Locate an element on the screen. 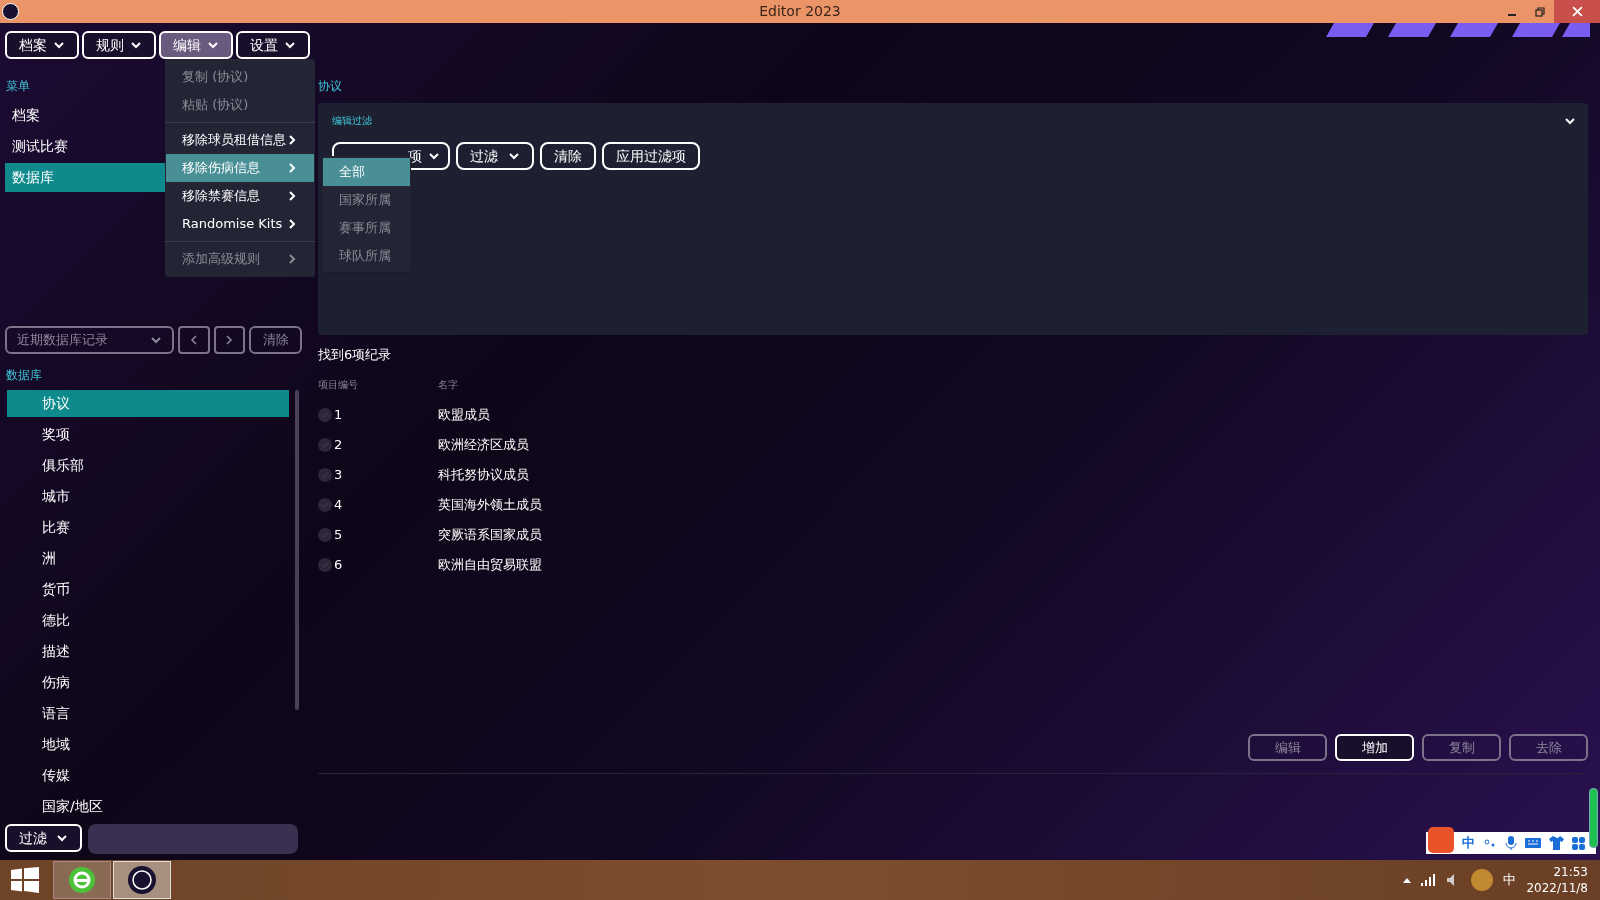 The width and height of the screenshot is (1600, 900). table-cell-text: 英国海外领土成员 is located at coordinates (490, 504).